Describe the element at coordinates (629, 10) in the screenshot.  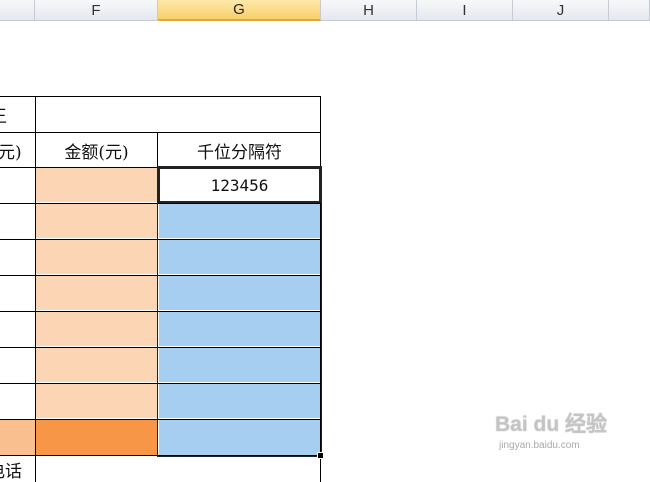
I see `column-header-partial-k` at that location.